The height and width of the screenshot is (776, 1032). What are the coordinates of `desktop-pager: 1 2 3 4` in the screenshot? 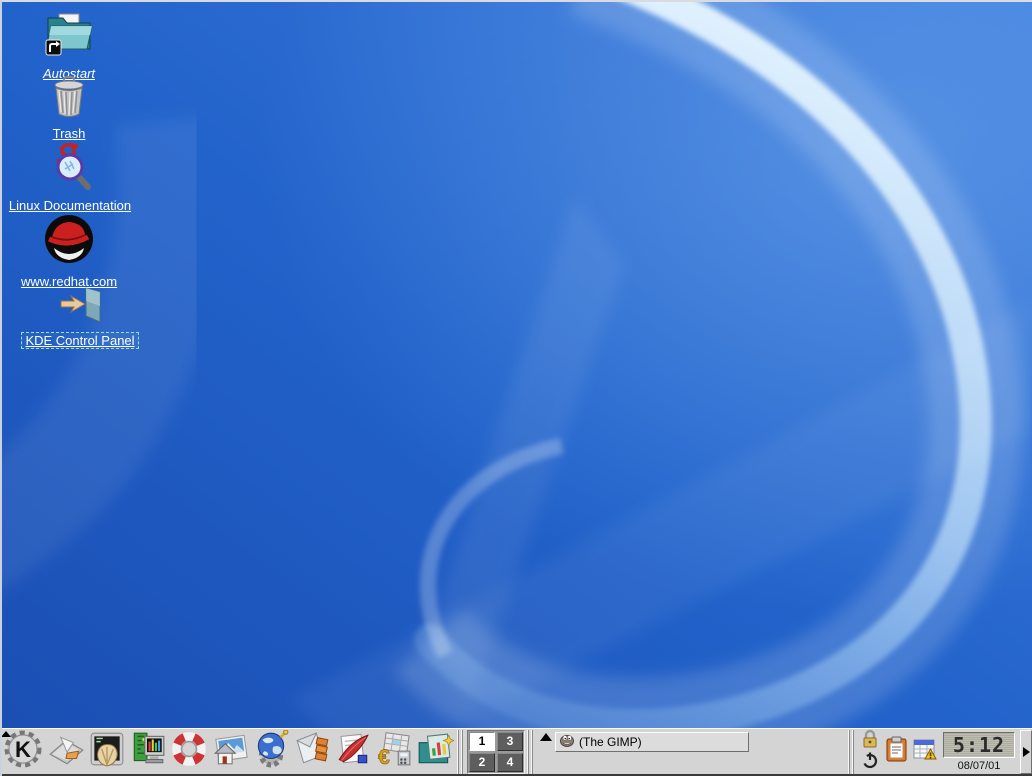 It's located at (496, 751).